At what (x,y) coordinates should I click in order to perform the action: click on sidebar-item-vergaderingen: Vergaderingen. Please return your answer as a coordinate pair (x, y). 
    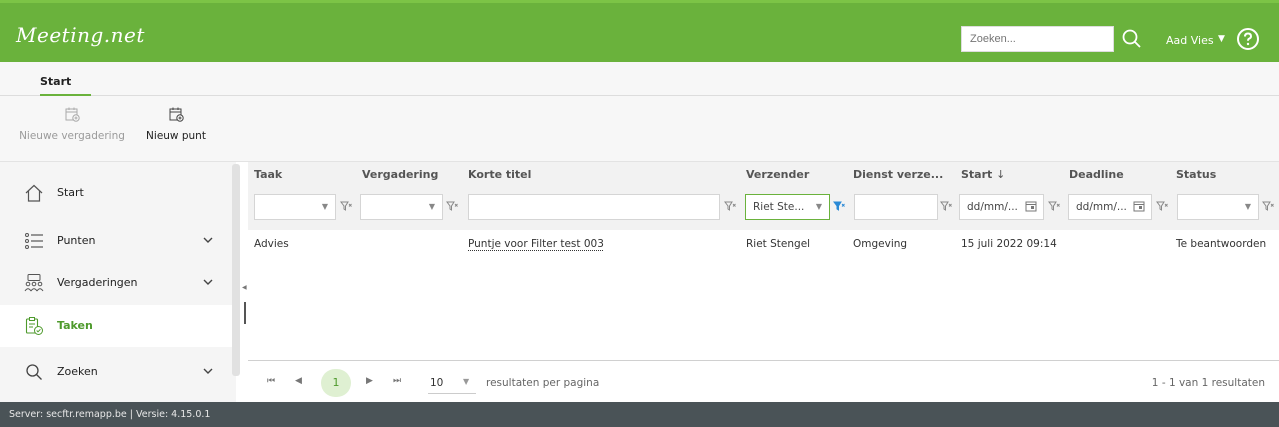
    Looking at the image, I should click on (116, 283).